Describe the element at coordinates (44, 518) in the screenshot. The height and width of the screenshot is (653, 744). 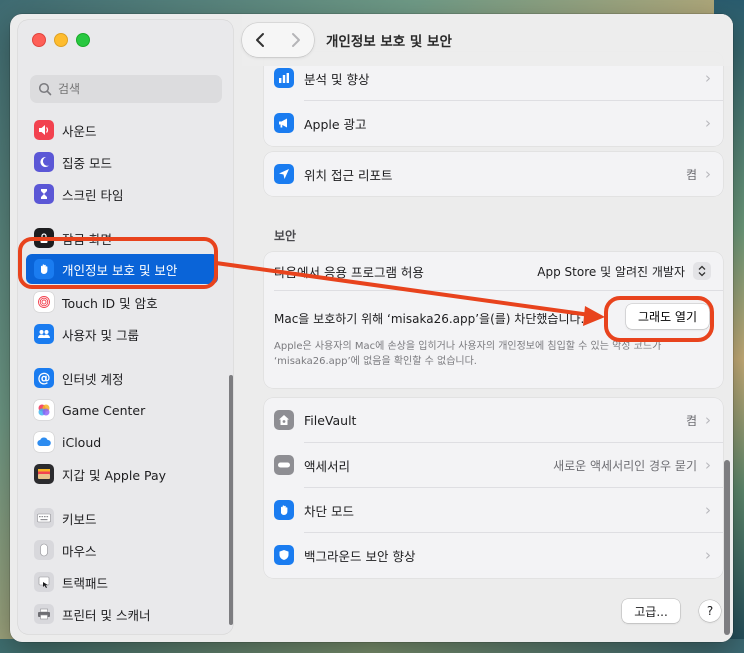
I see `keyboard-icon` at that location.